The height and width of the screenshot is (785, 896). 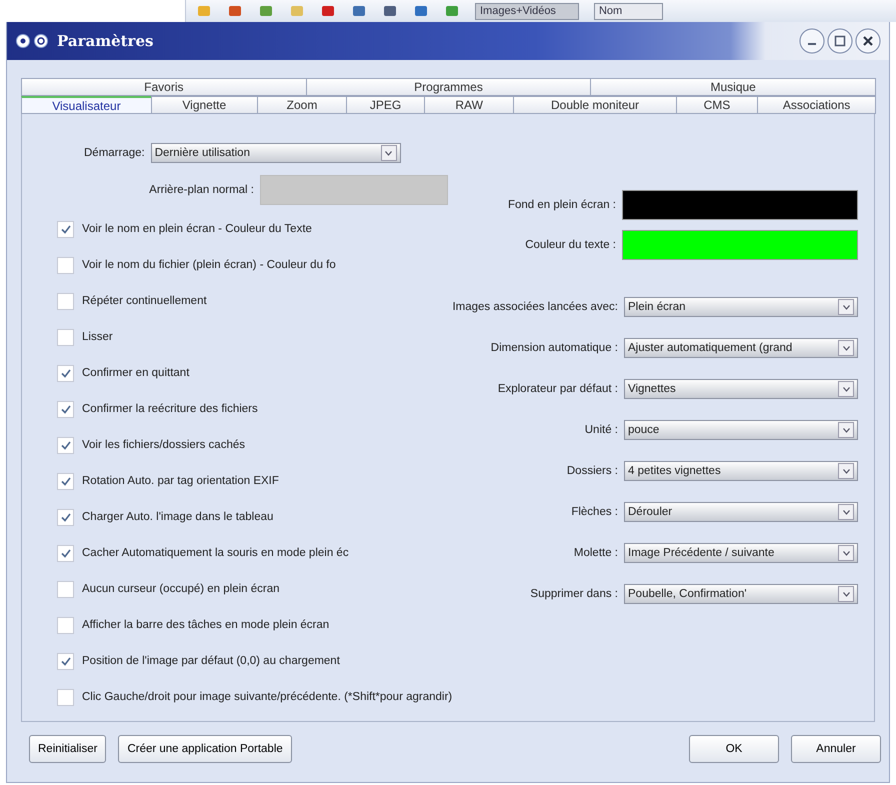 What do you see at coordinates (114, 153) in the screenshot?
I see `startup-label: Démarrage:` at bounding box center [114, 153].